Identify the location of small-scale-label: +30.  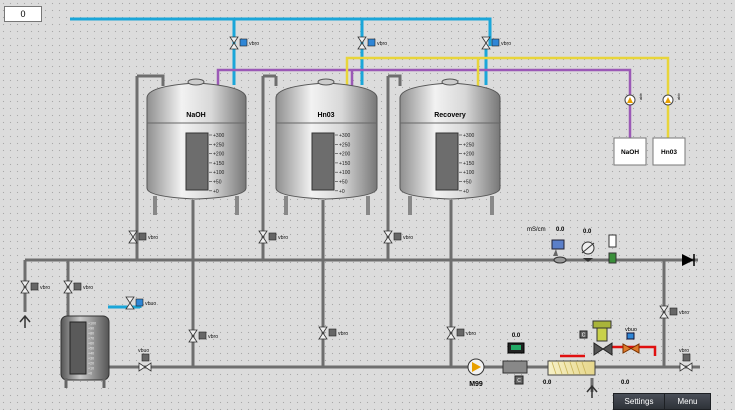
(91, 359).